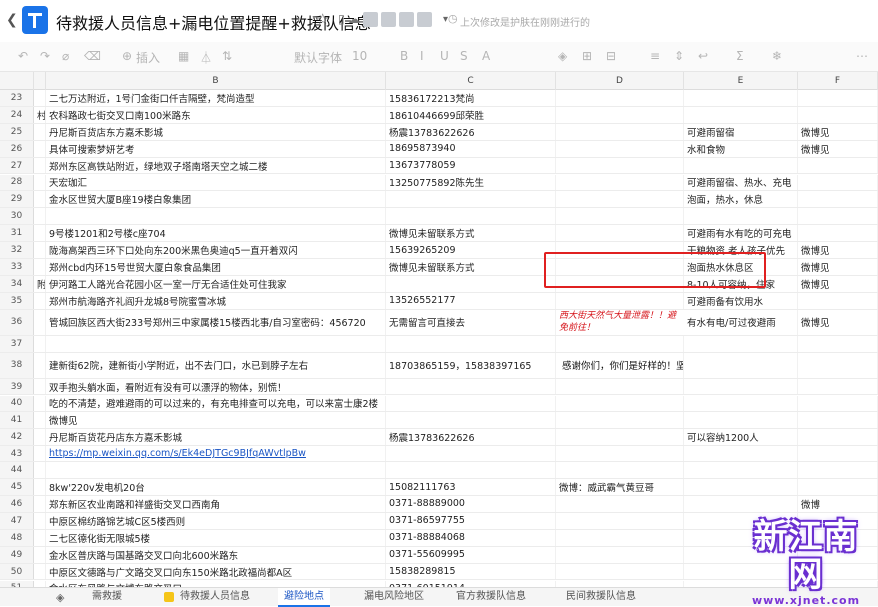 The image size is (878, 607). Describe the element at coordinates (601, 597) in the screenshot. I see `tab-civil-rescue-teams: 民间救援队信息` at that location.